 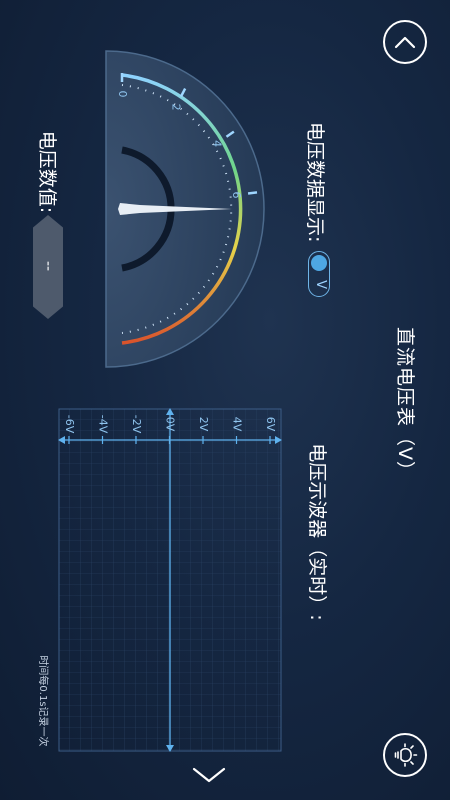 I want to click on scope-tick-label: -6V, so click(x=69, y=424).